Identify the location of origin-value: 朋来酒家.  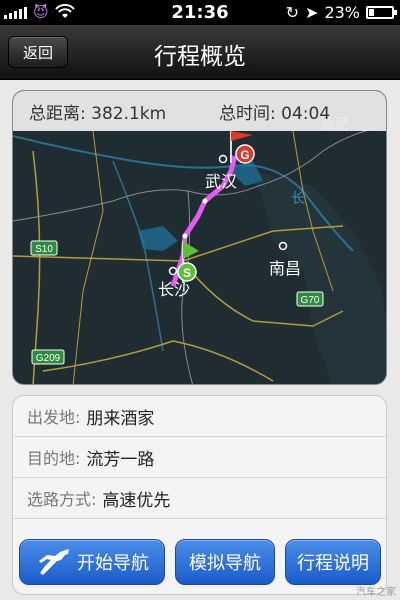
(120, 418).